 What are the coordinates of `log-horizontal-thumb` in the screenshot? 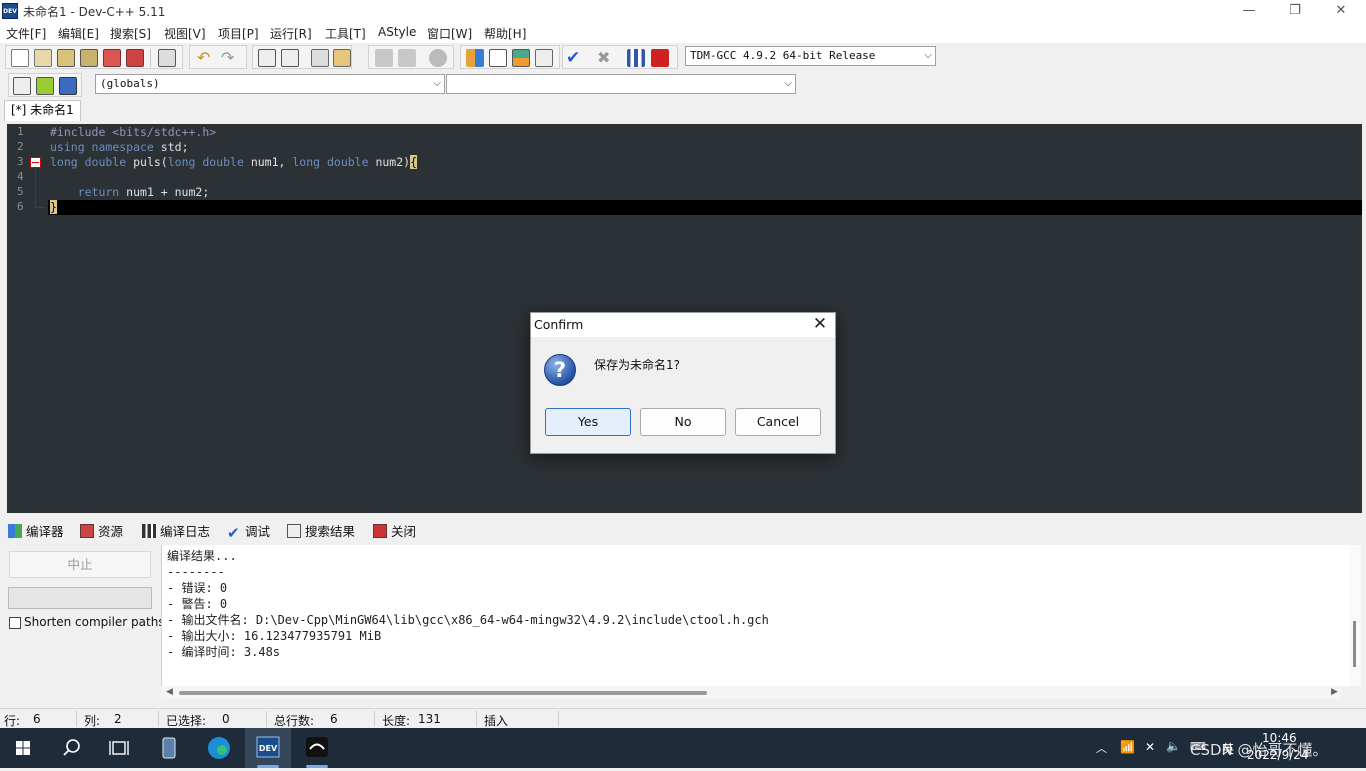 It's located at (443, 693).